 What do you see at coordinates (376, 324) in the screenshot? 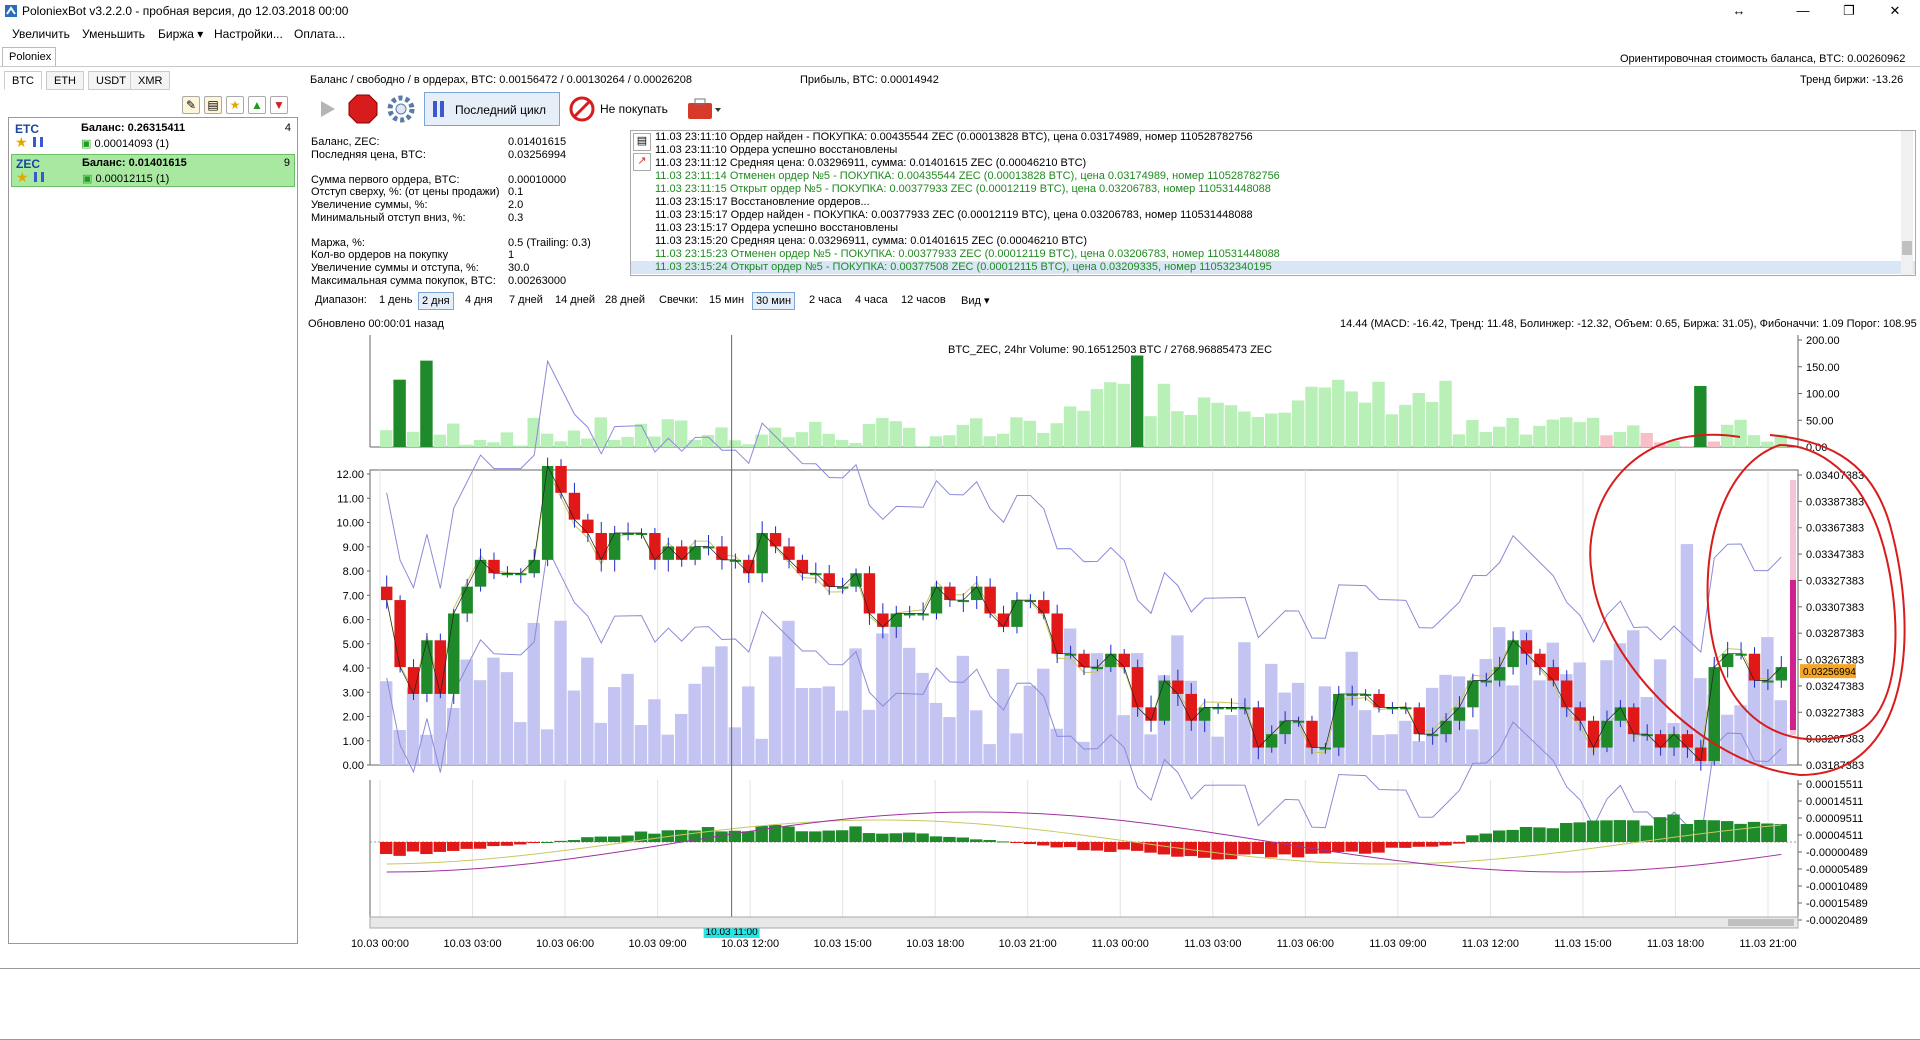
I see `updated-status: Обновлено 00:00:01 назад` at bounding box center [376, 324].